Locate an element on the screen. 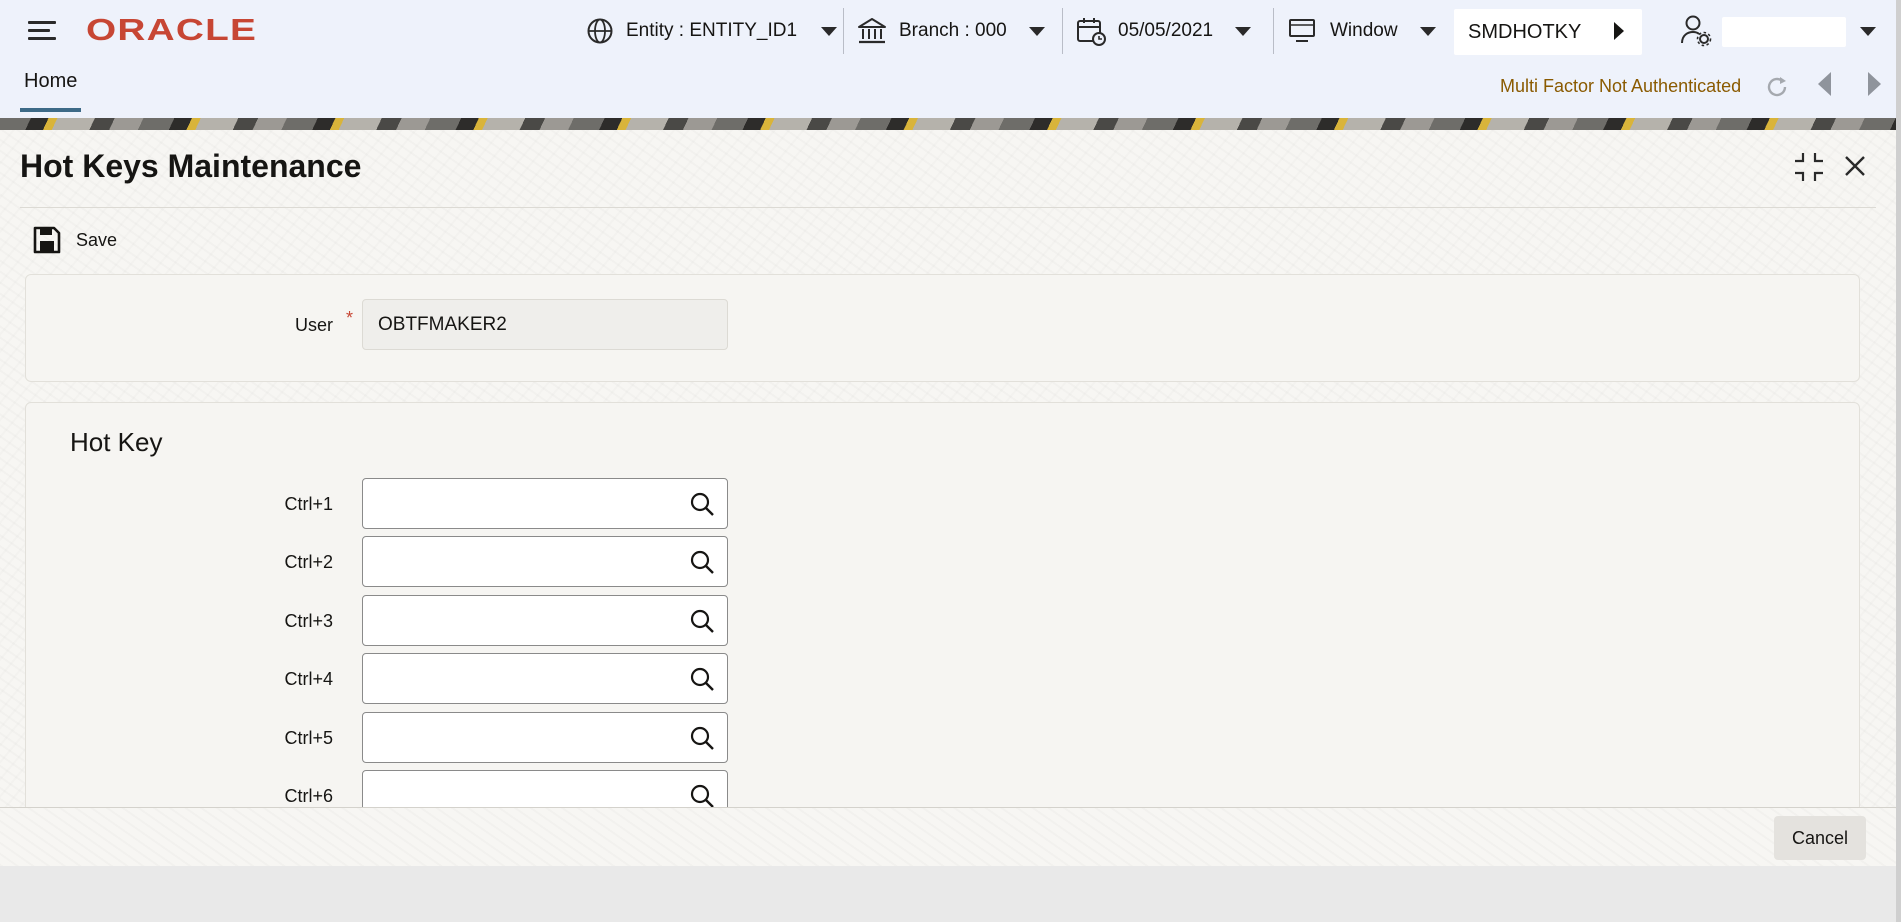 The image size is (1901, 922). function-id-value: SMDHOTKY is located at coordinates (1525, 31).